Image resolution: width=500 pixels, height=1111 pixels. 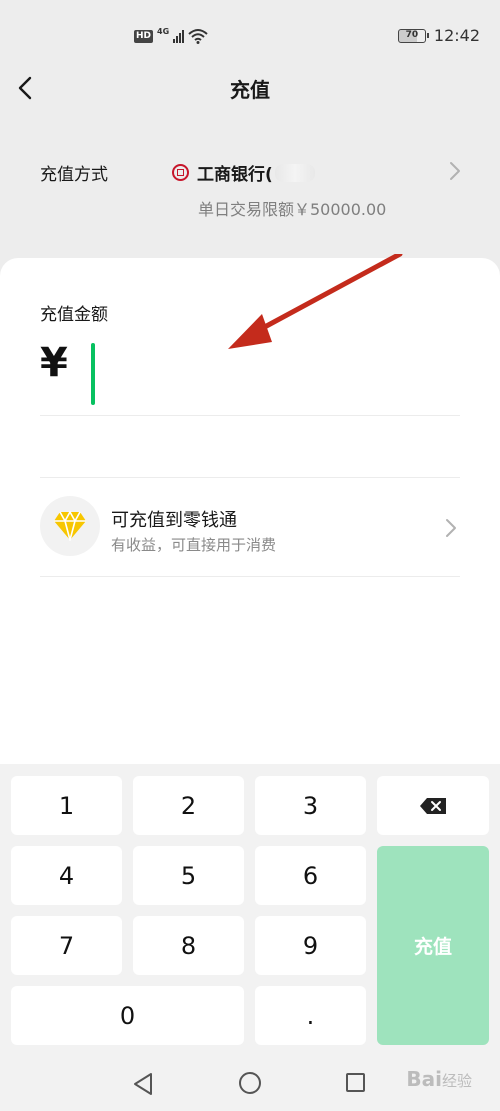 I want to click on backspace-icon, so click(x=433, y=805).